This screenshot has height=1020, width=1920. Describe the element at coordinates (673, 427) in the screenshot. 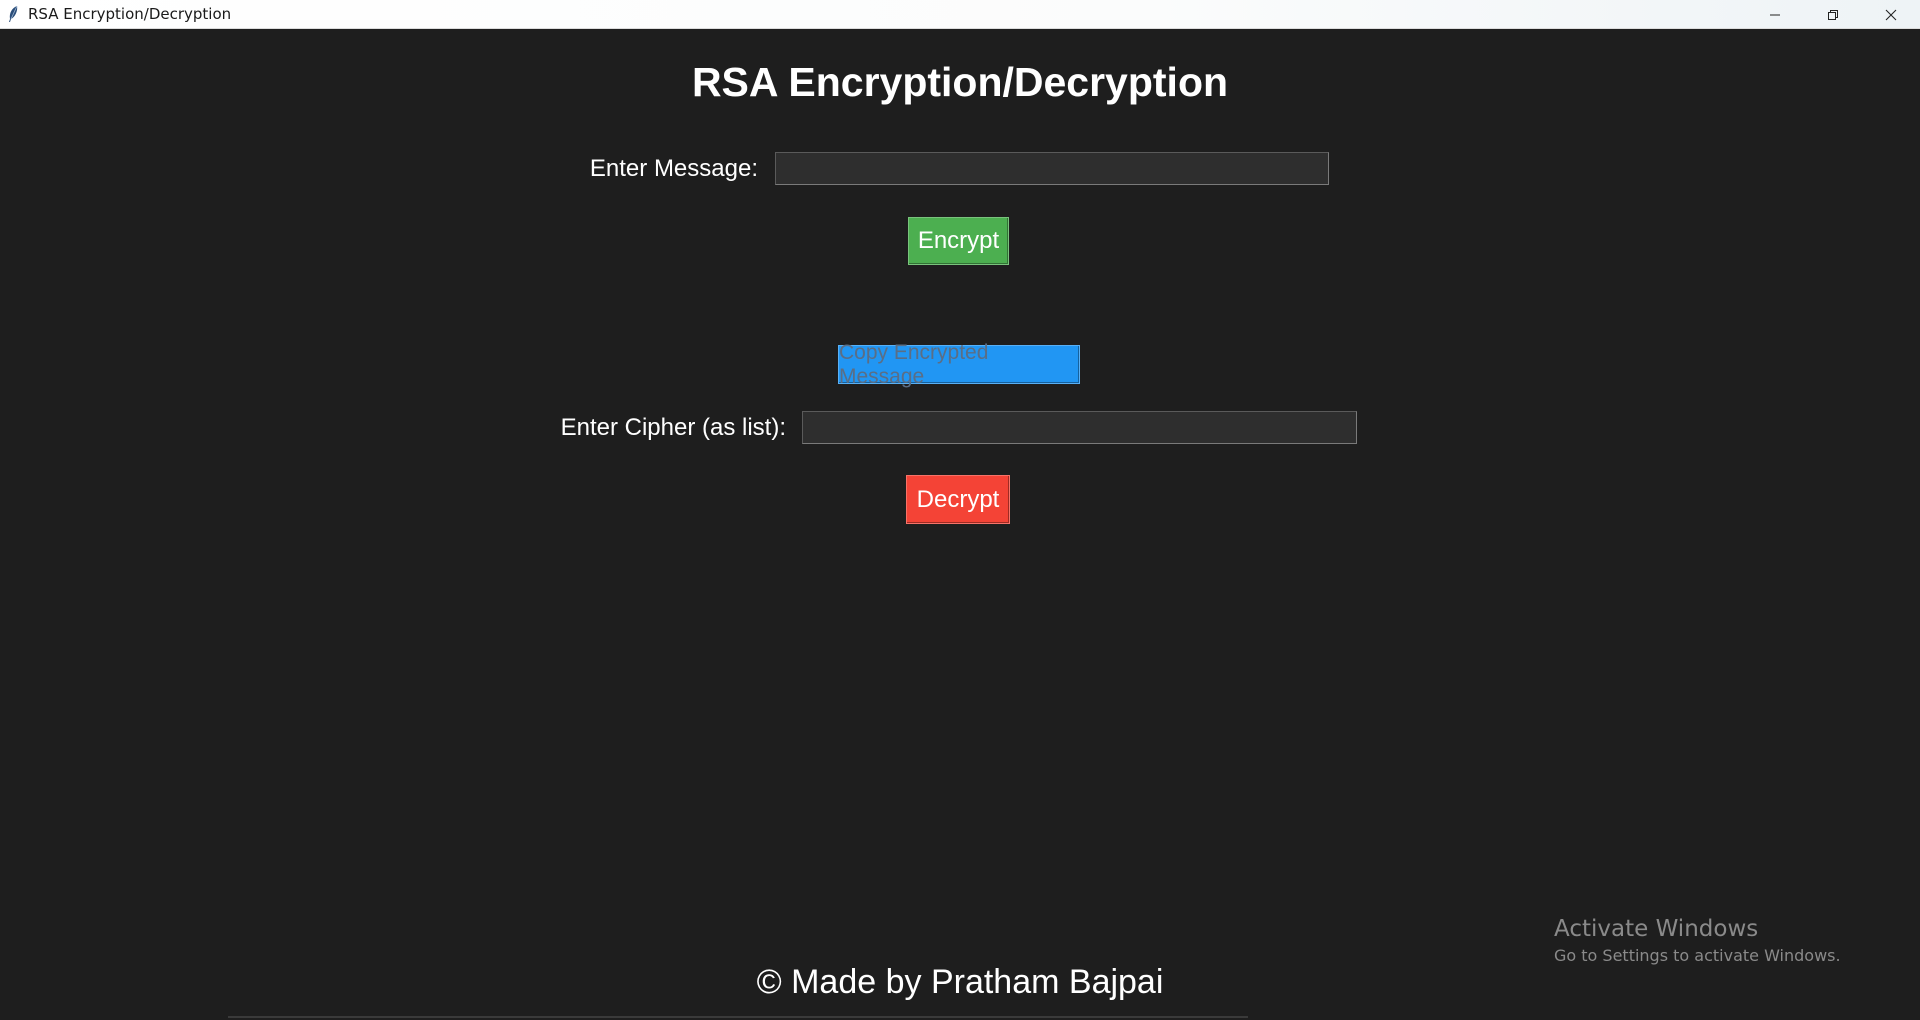

I see `cipher-label: Enter Cipher (as list):` at that location.